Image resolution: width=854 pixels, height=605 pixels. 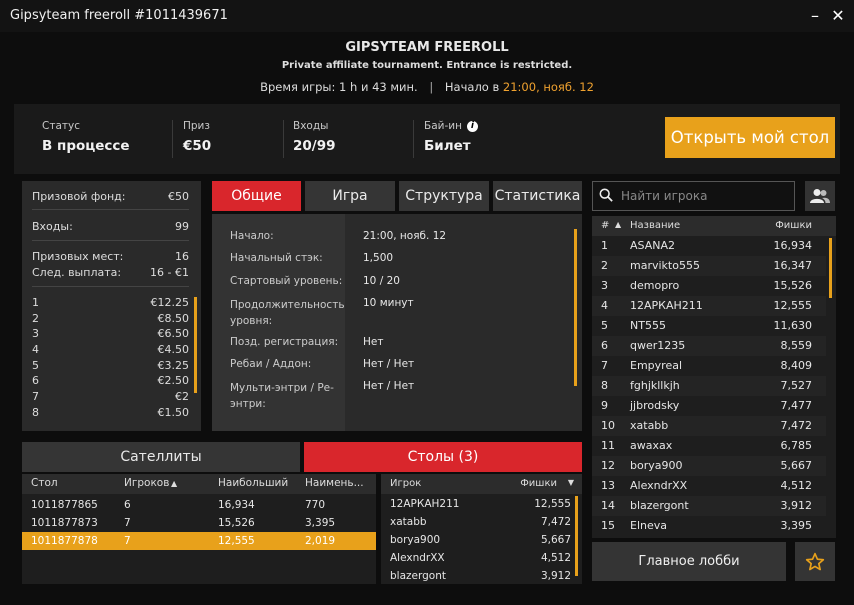 What do you see at coordinates (472, 87) in the screenshot?
I see `start-label: Начало в` at bounding box center [472, 87].